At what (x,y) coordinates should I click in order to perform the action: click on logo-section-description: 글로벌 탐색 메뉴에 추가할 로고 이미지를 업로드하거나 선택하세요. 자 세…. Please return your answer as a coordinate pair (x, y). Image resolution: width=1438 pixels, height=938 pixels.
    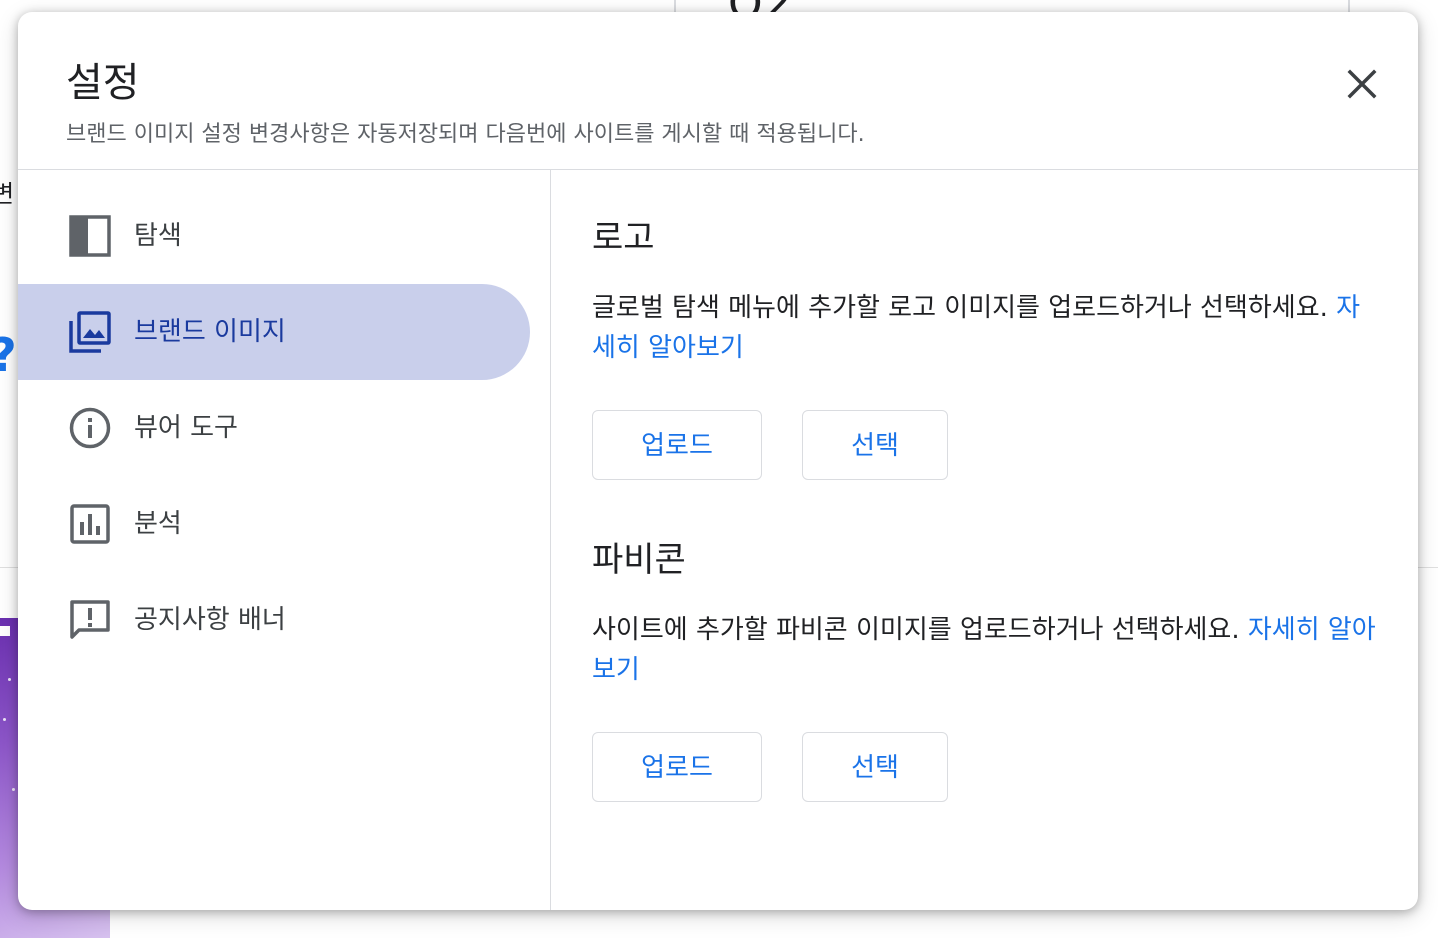
    Looking at the image, I should click on (992, 328).